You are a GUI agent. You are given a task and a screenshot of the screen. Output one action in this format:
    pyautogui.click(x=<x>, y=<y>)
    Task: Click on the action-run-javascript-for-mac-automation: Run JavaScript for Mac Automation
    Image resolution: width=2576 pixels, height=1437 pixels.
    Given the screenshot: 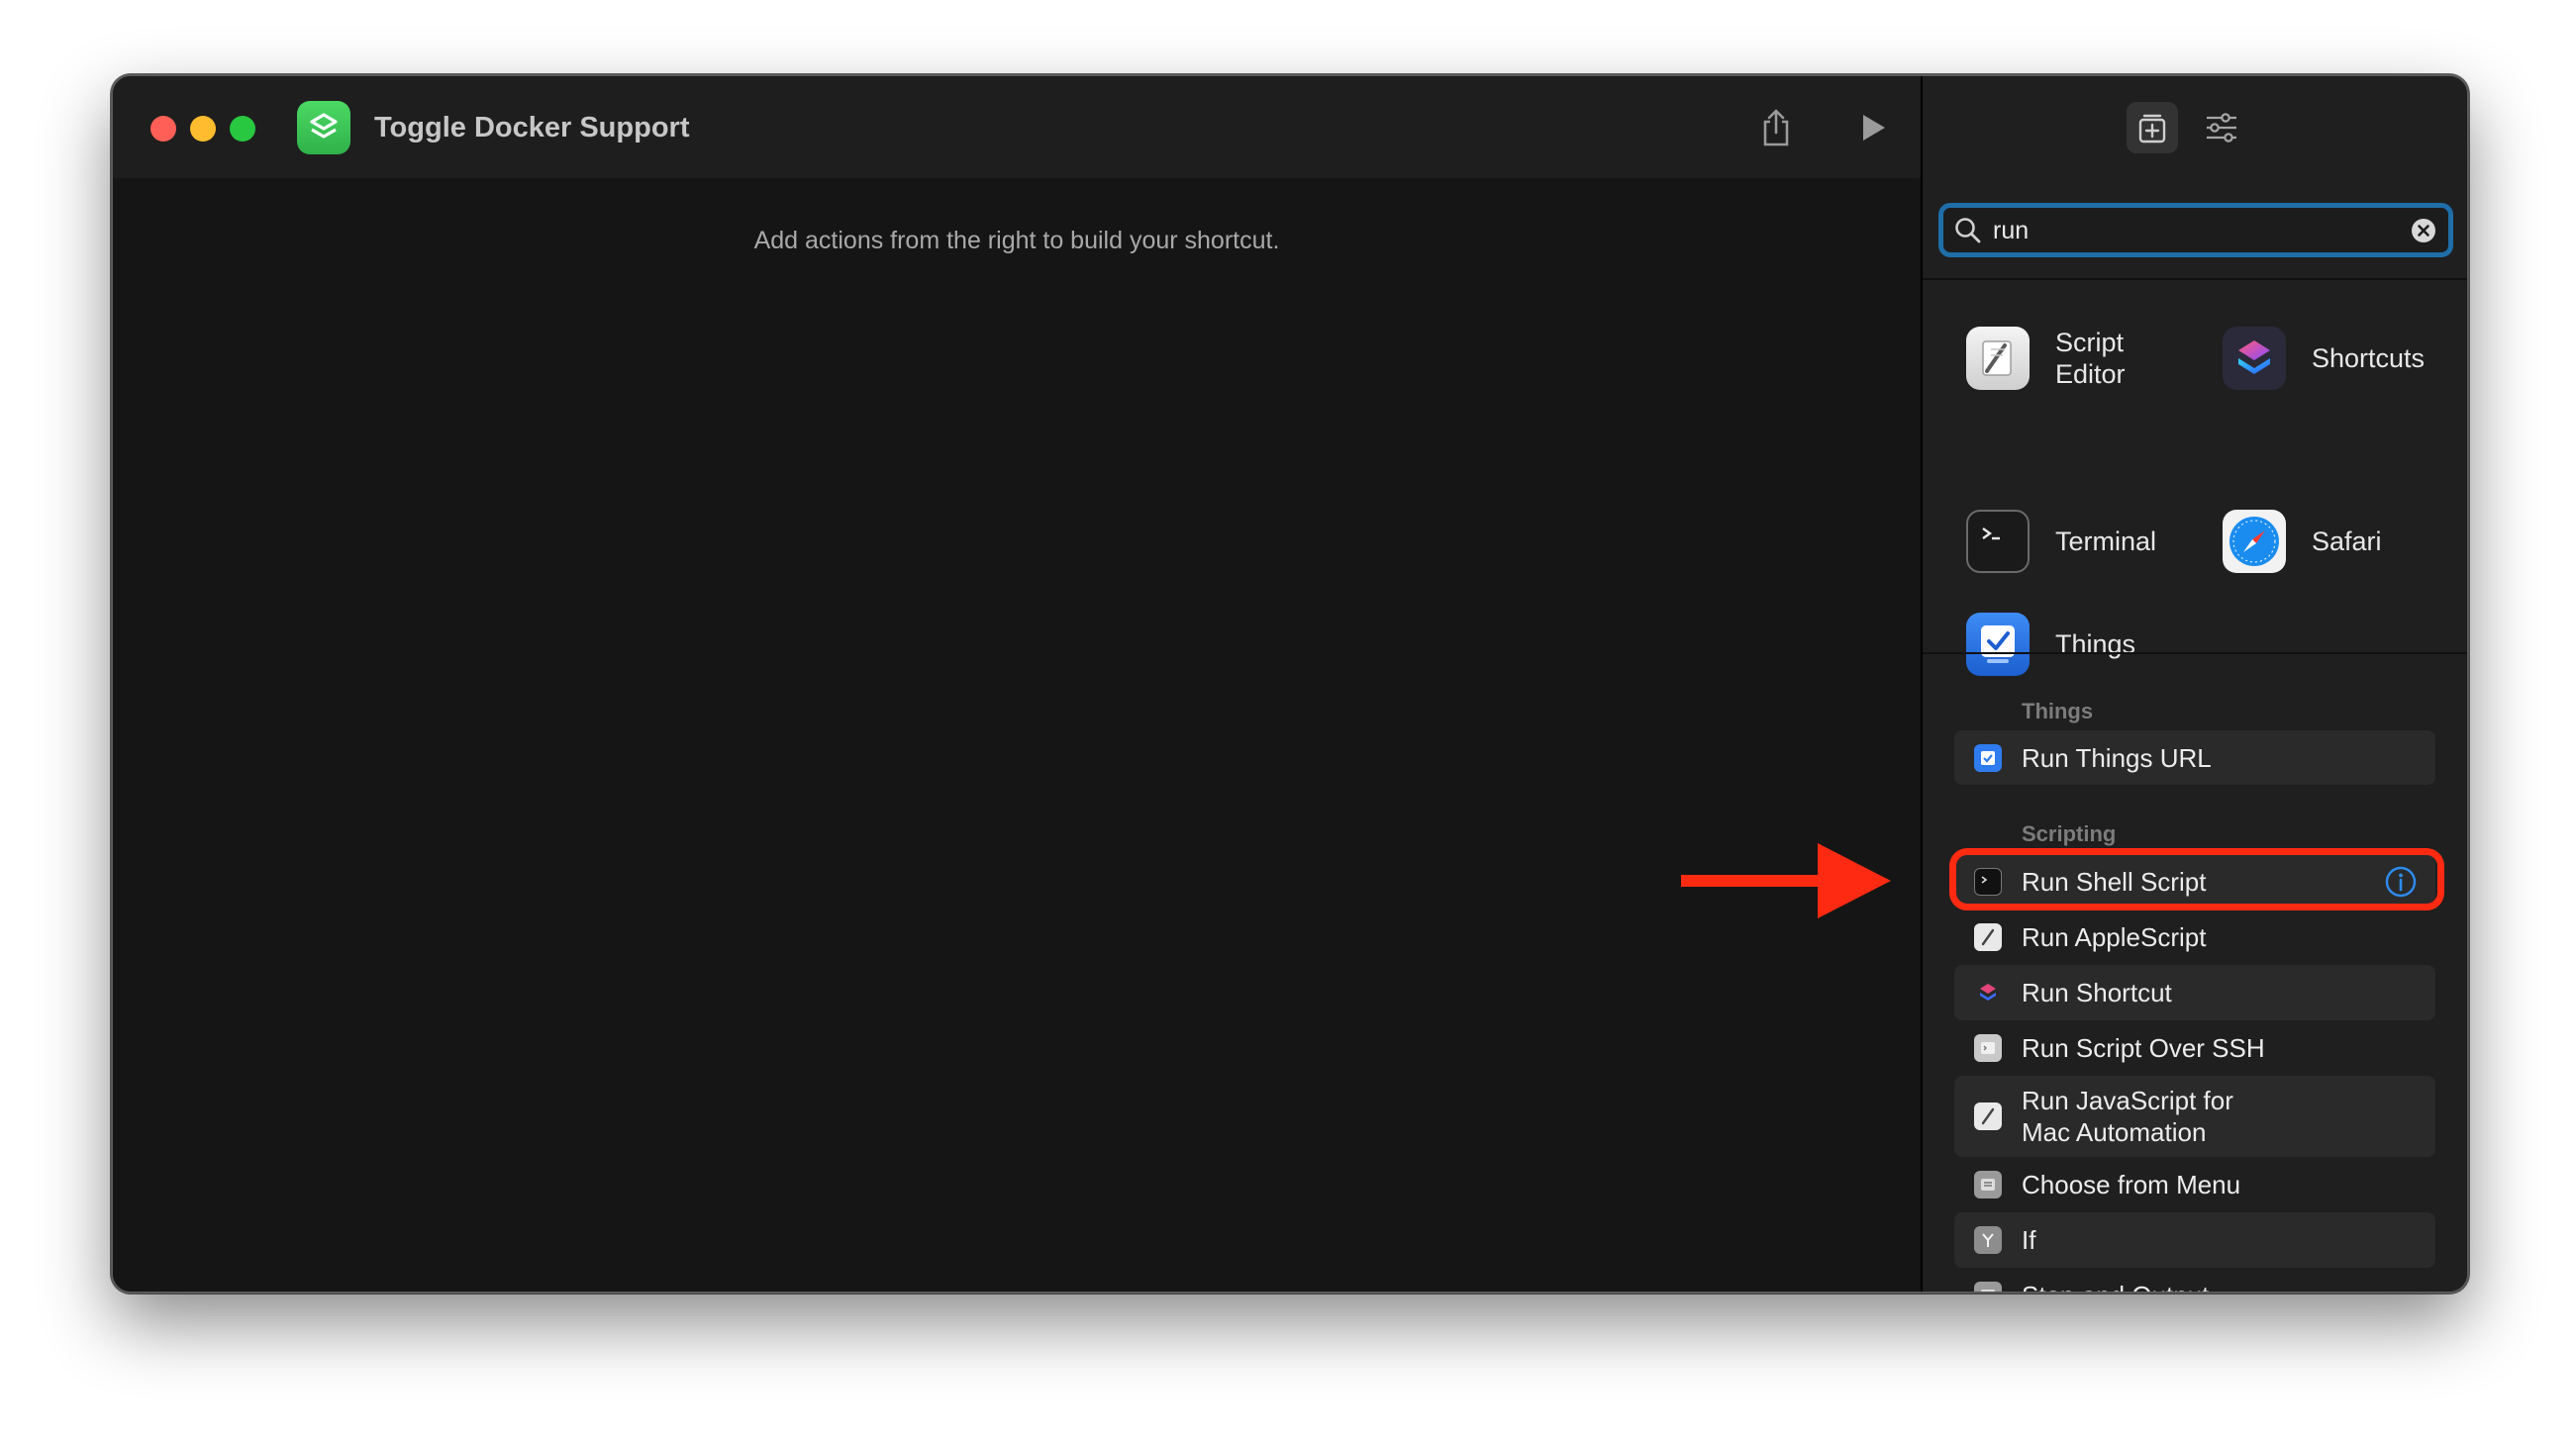 What is the action you would take?
    pyautogui.click(x=2195, y=1116)
    